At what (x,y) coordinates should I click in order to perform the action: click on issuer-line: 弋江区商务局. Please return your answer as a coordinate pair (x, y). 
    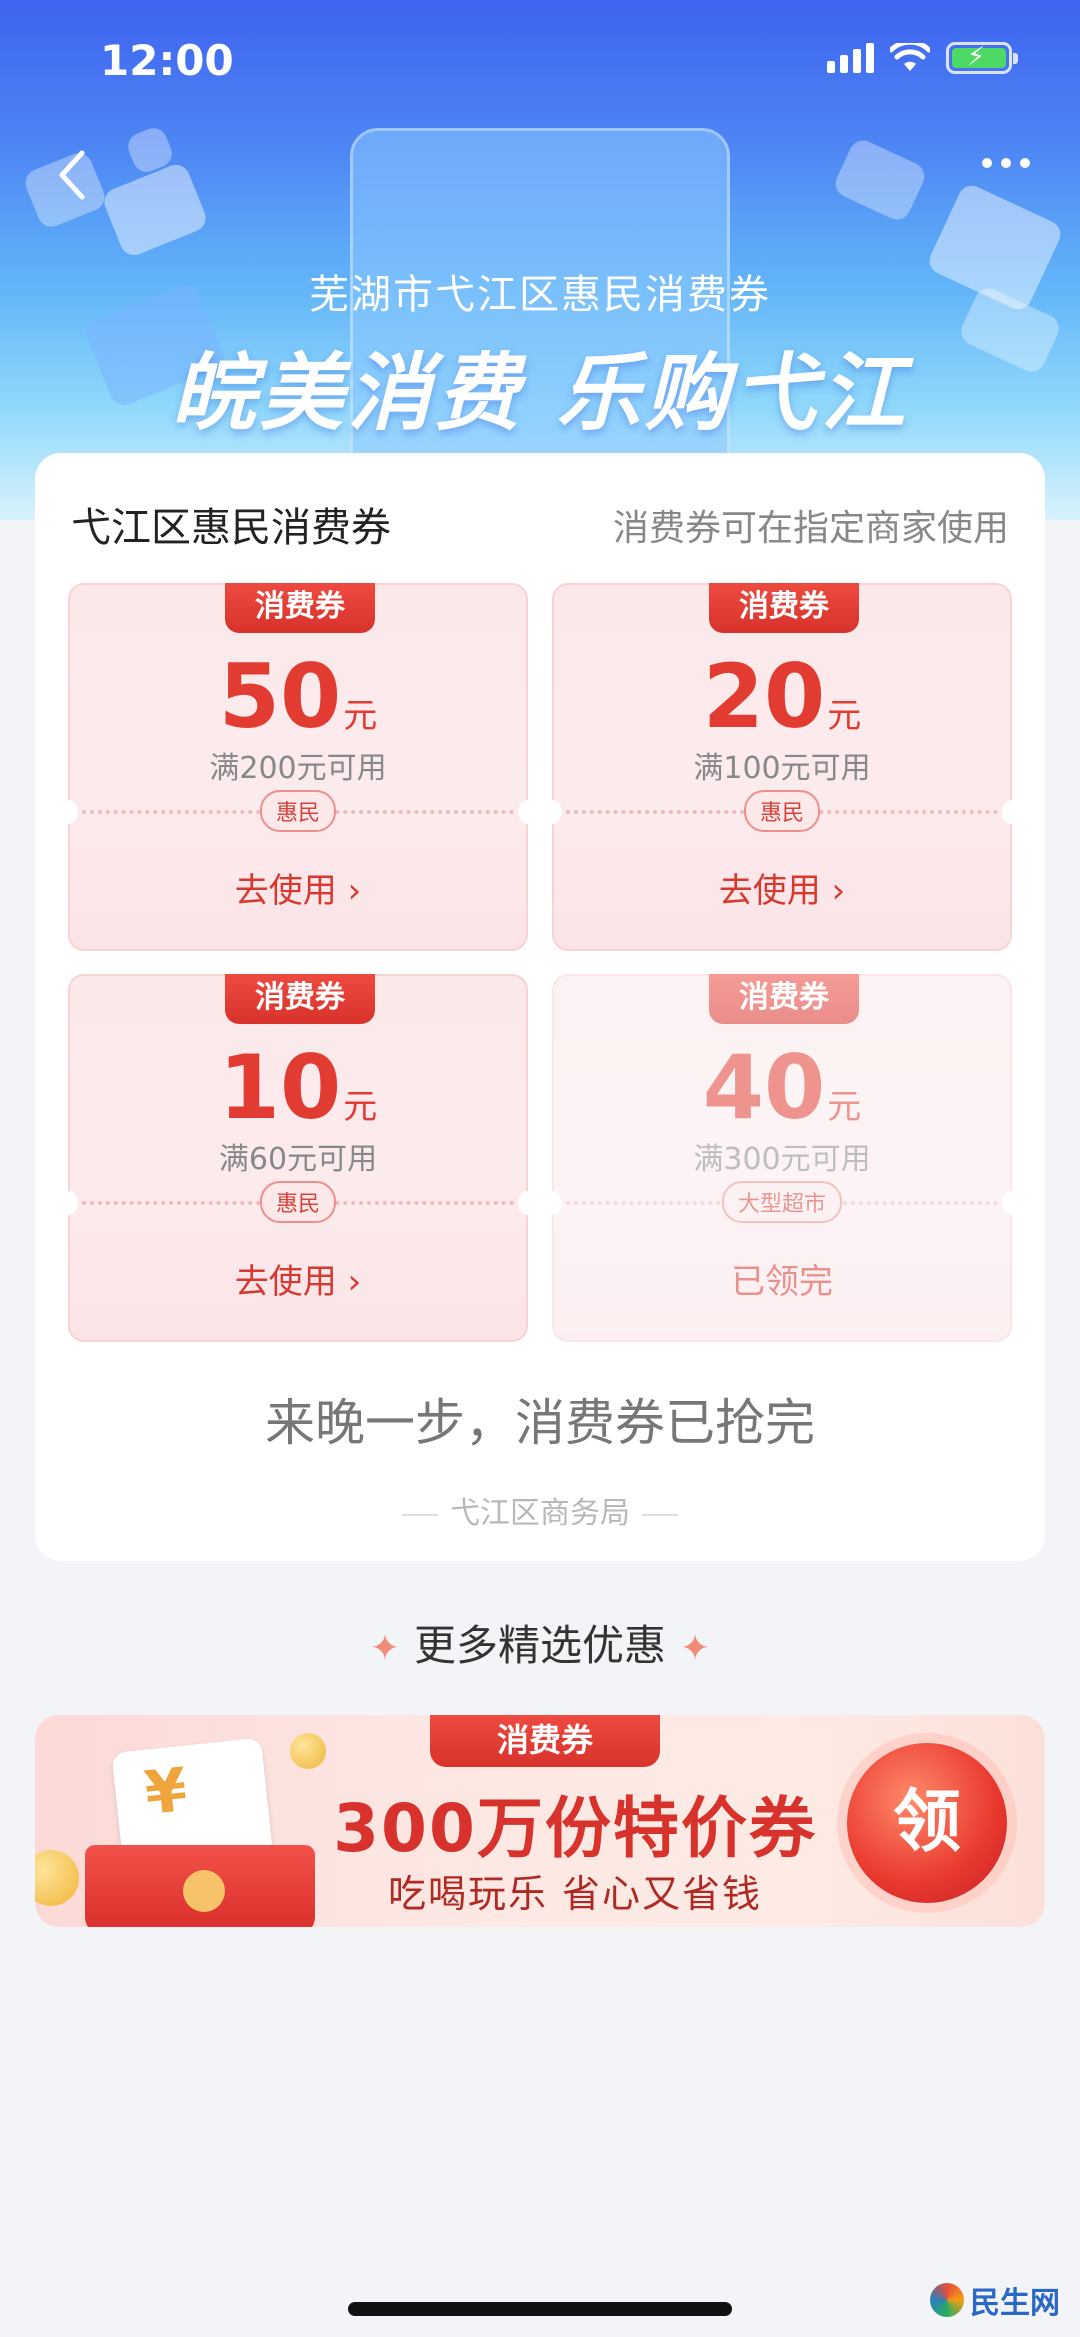
    Looking at the image, I should click on (540, 1510).